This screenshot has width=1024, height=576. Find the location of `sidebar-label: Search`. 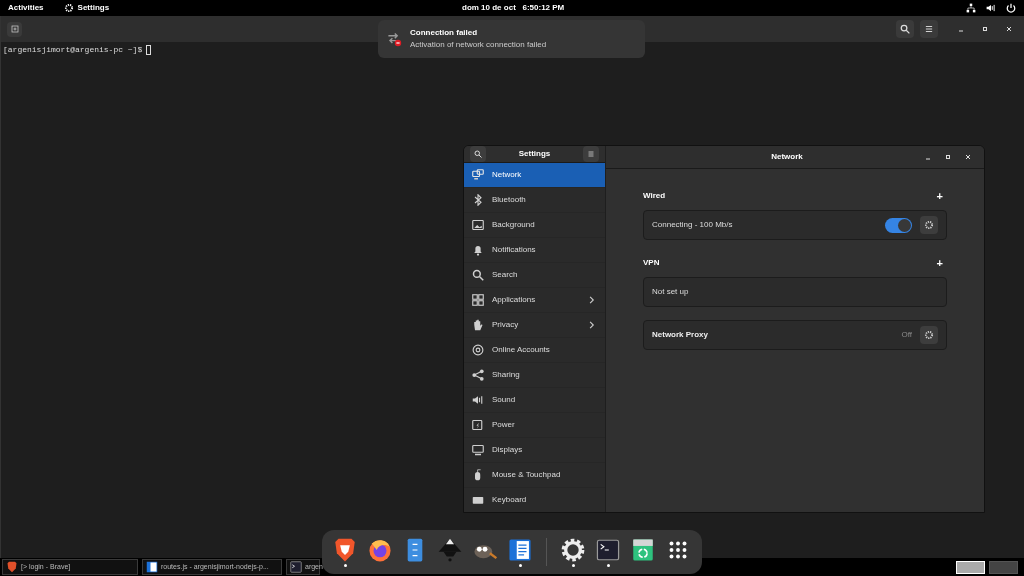

sidebar-label: Search is located at coordinates (505, 275).